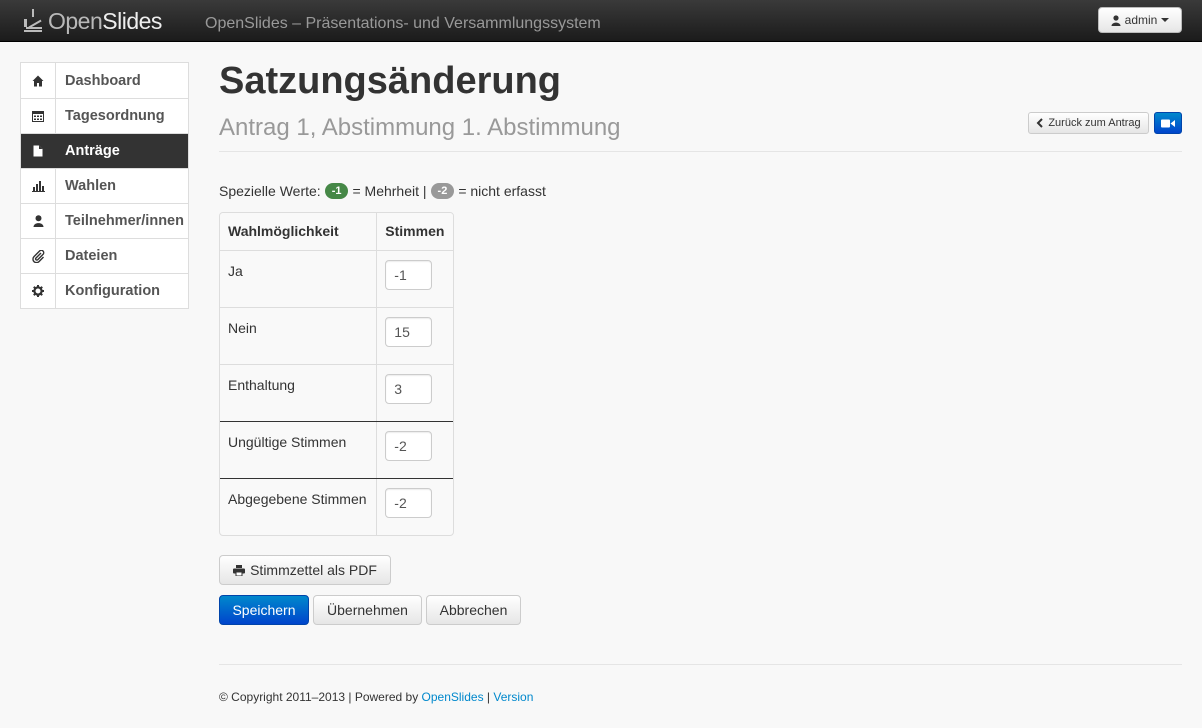  I want to click on sidebar-item-label: Tagesordnung, so click(115, 116).